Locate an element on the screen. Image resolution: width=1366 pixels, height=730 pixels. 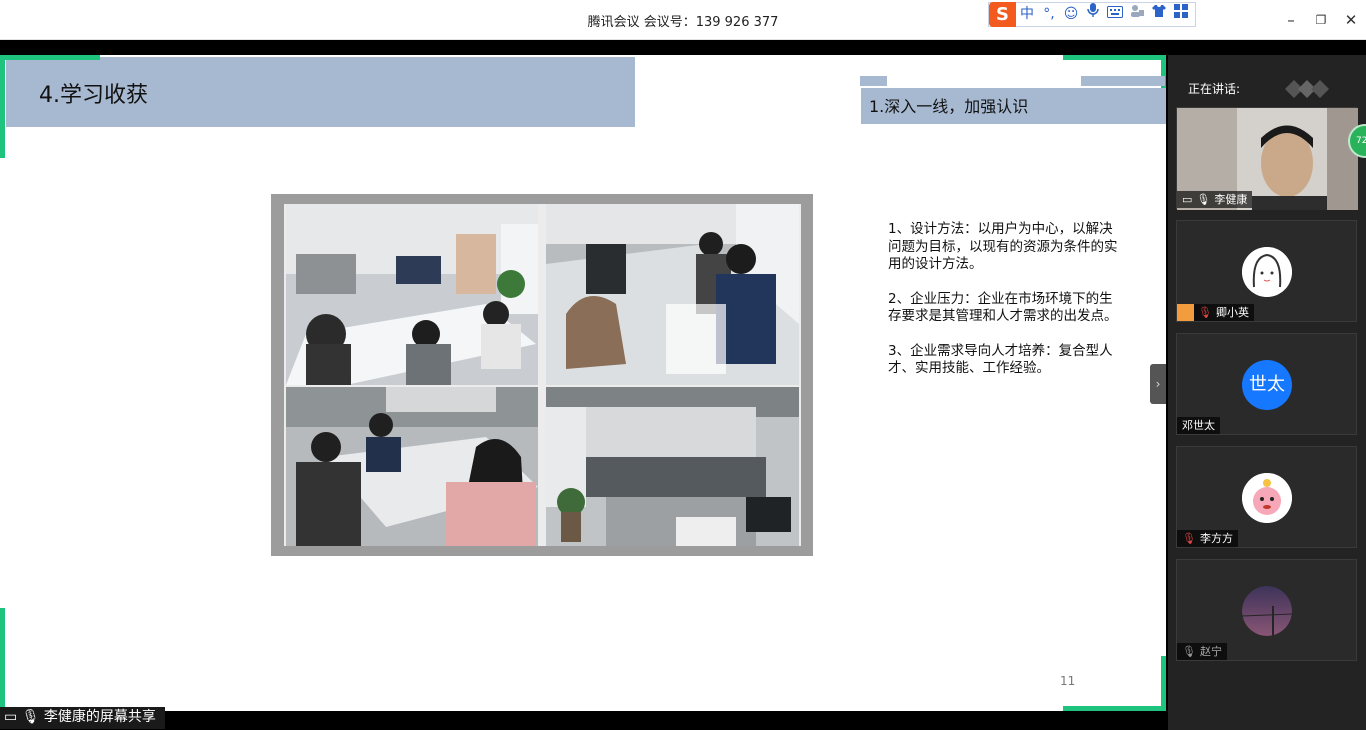
corner-accent-bottom-right is located at coordinates (1114, 708).